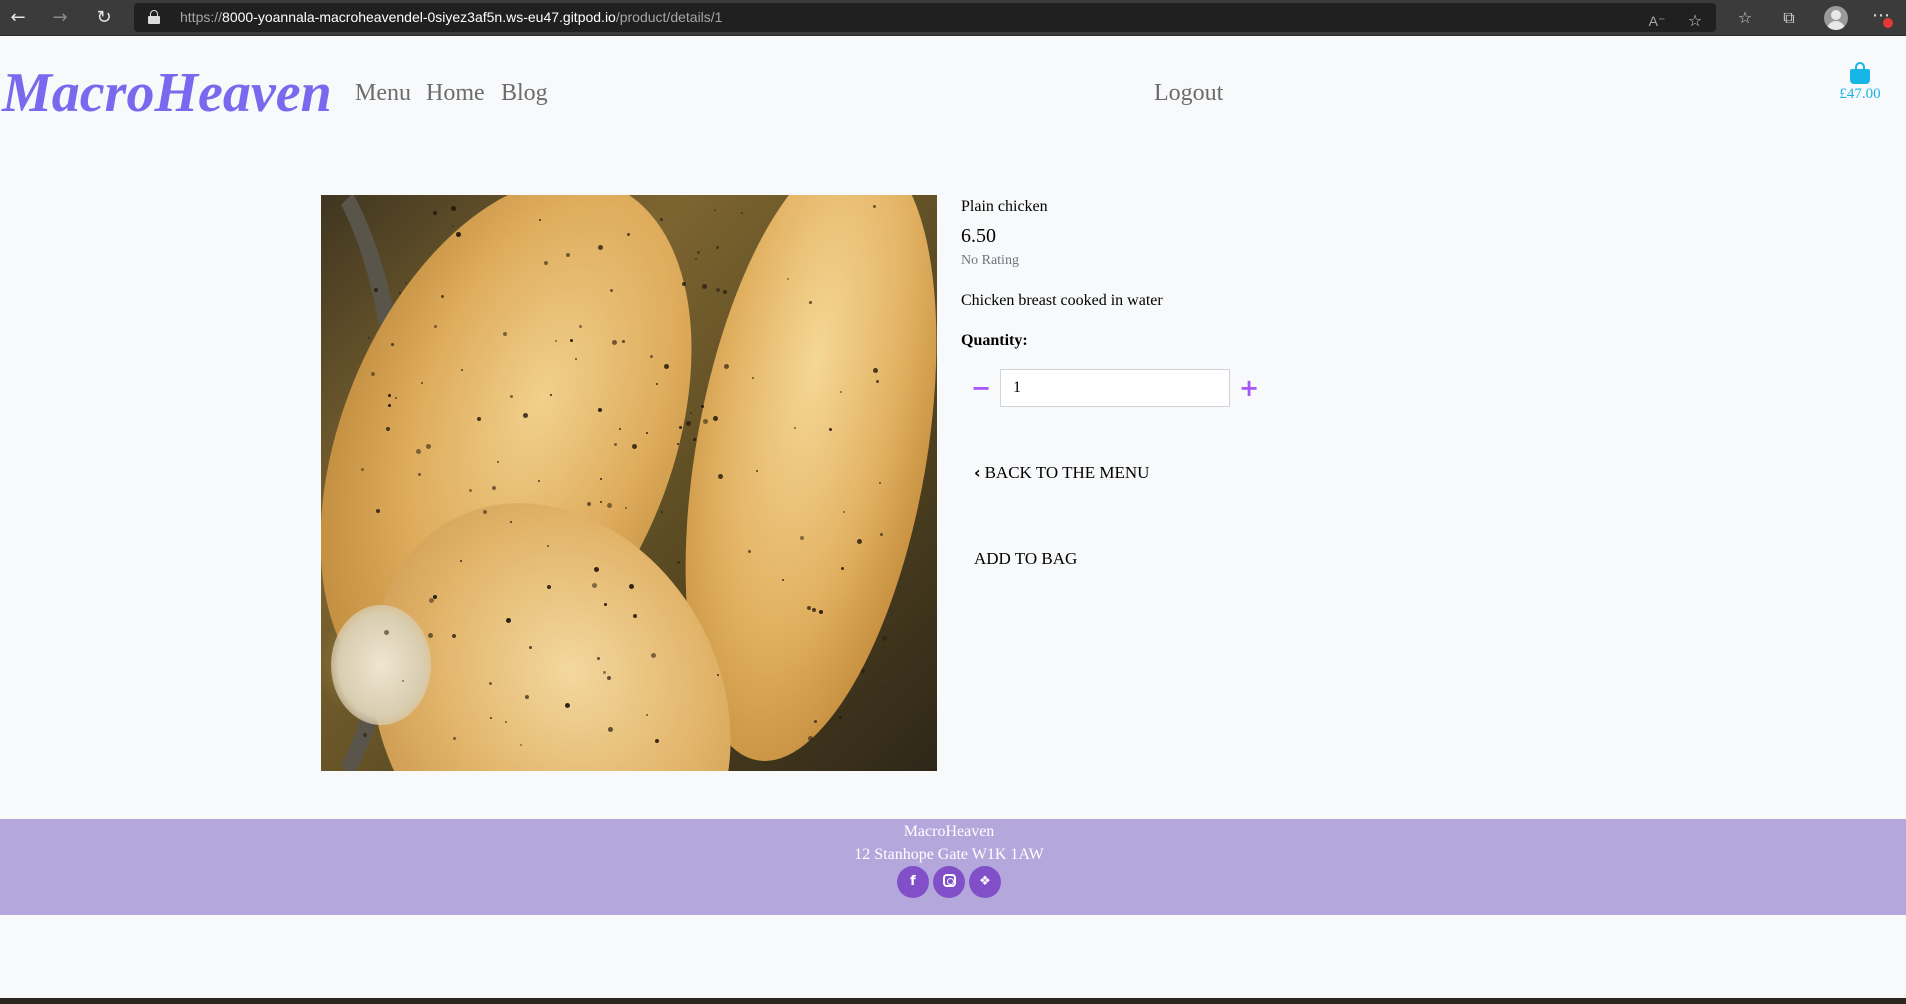 The height and width of the screenshot is (1004, 1906). I want to click on twitter-icon: ❖, so click(985, 882).